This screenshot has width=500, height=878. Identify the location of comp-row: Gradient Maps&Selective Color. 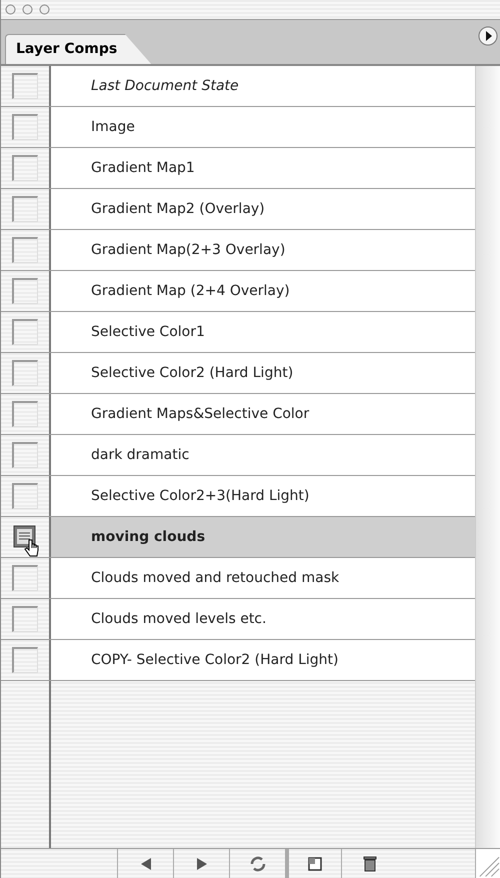
(263, 414).